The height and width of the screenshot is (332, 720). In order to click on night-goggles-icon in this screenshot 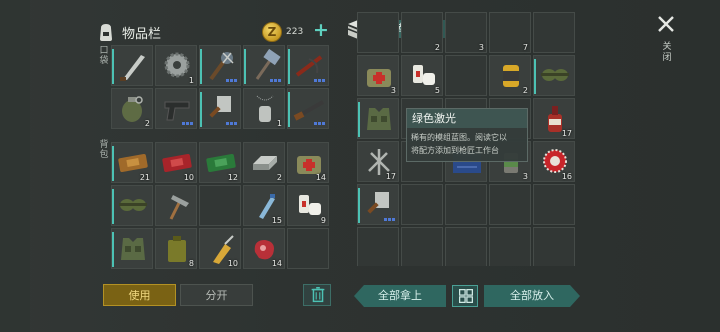, I will do `click(555, 75)`.